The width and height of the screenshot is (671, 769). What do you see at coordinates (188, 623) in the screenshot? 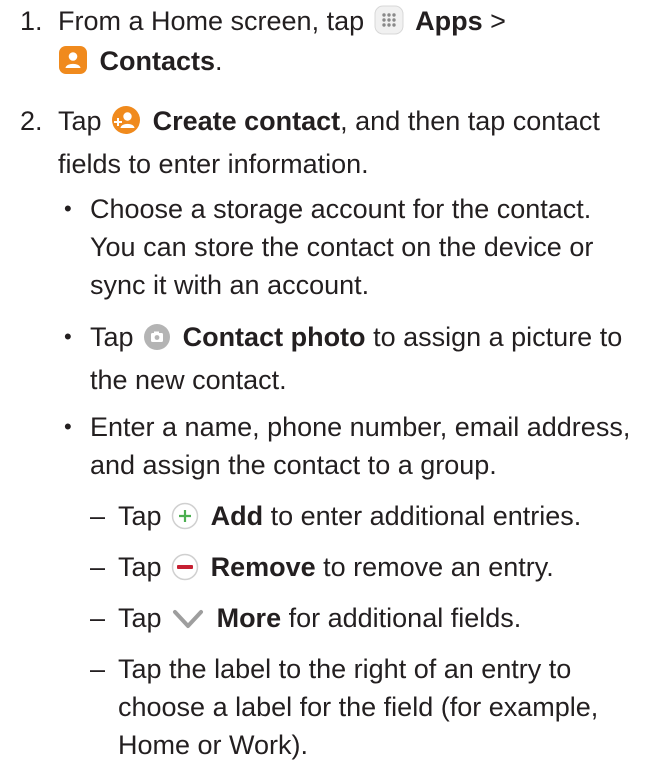
I see `chevron-down-icon` at bounding box center [188, 623].